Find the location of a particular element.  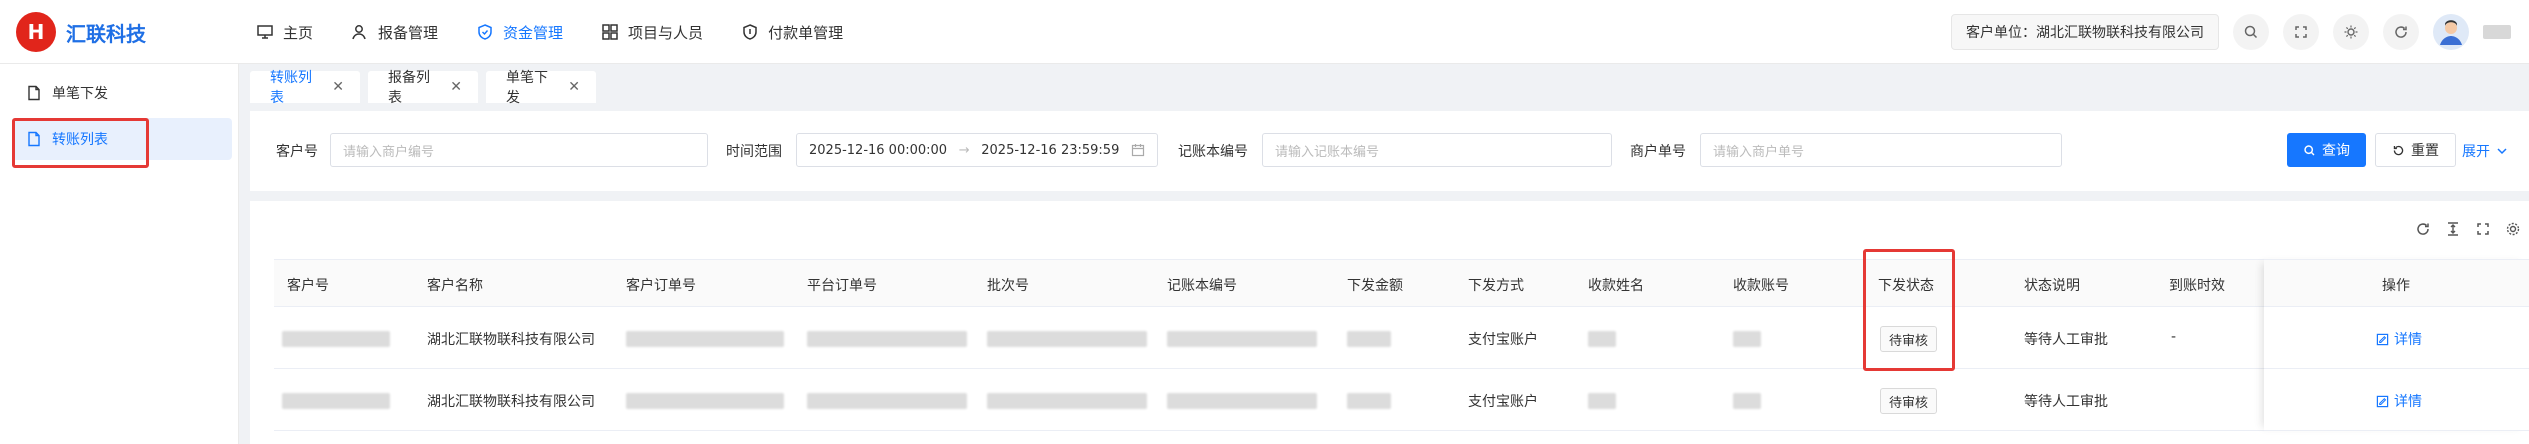

merchant-order-label: 商户单号 is located at coordinates (1658, 152).